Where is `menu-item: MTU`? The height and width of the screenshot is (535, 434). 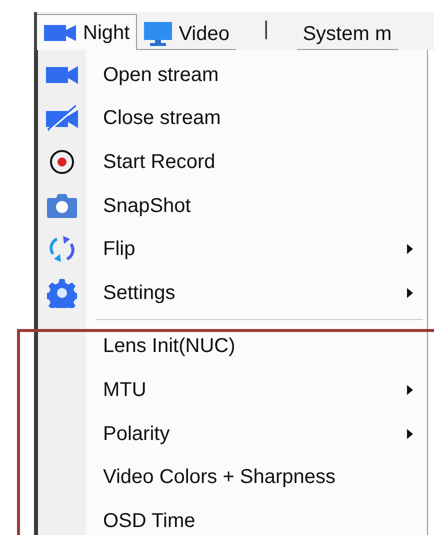 menu-item: MTU is located at coordinates (232, 390).